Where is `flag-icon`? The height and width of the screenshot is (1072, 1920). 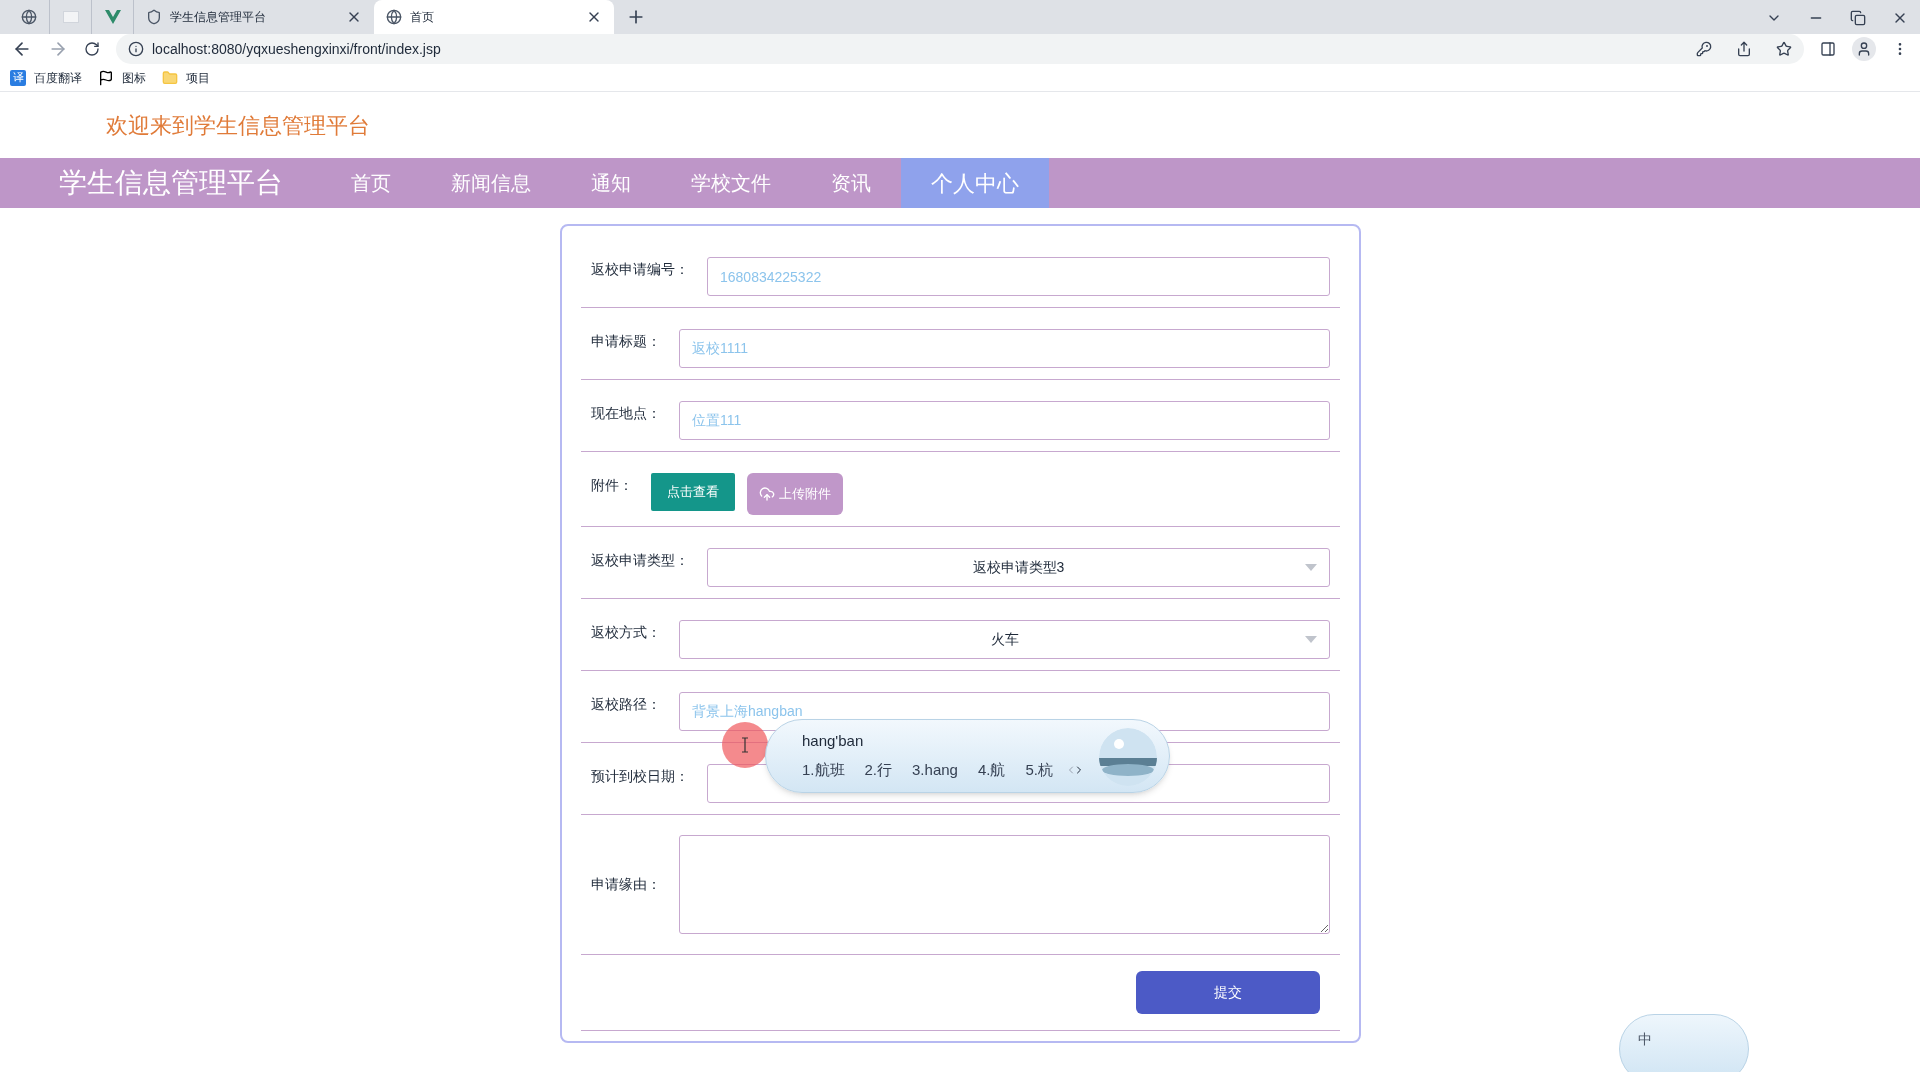
flag-icon is located at coordinates (106, 77).